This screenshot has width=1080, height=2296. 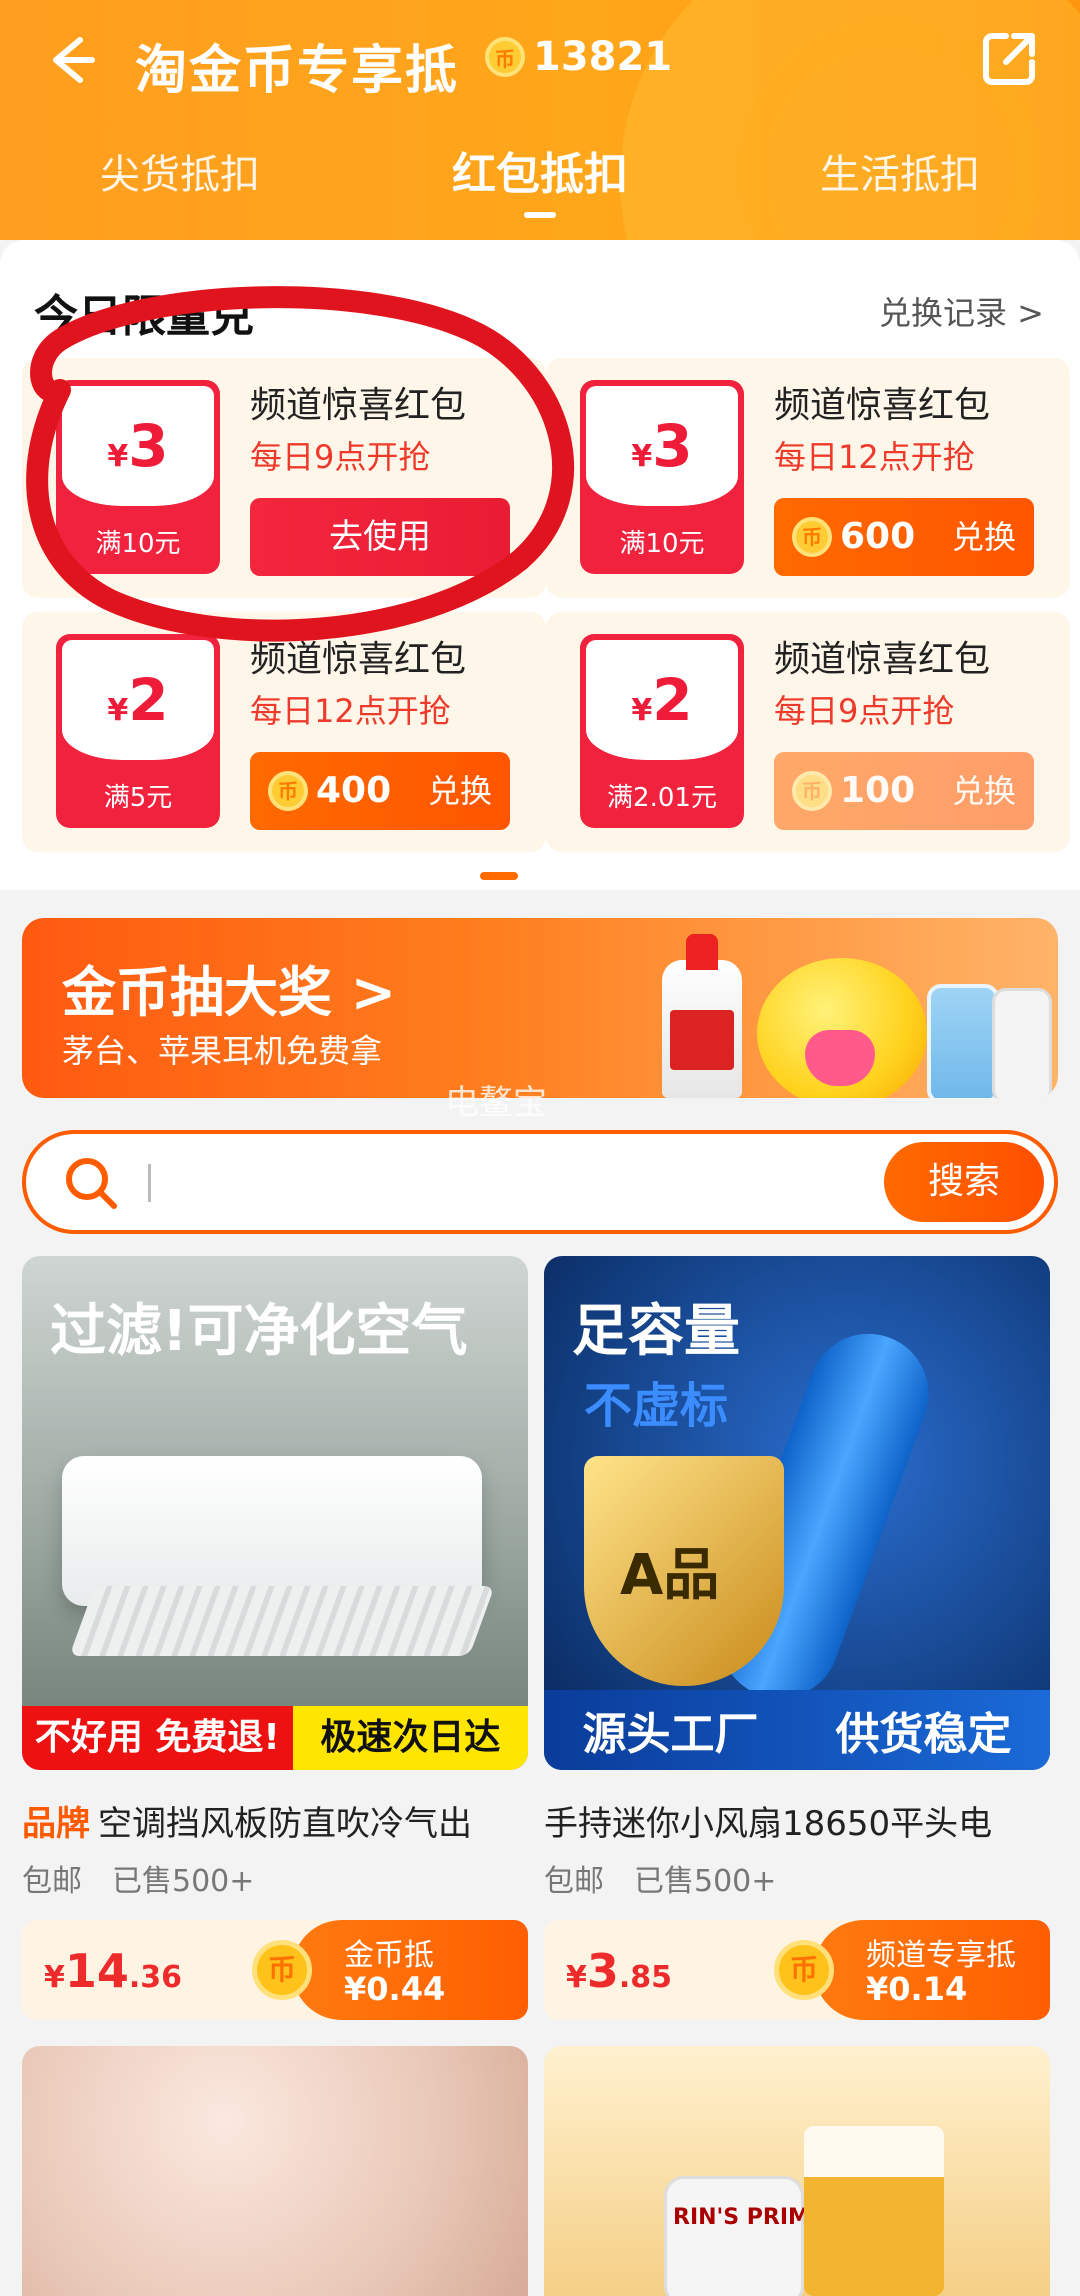 I want to click on strip-right-text: 极速次日达, so click(x=410, y=1738).